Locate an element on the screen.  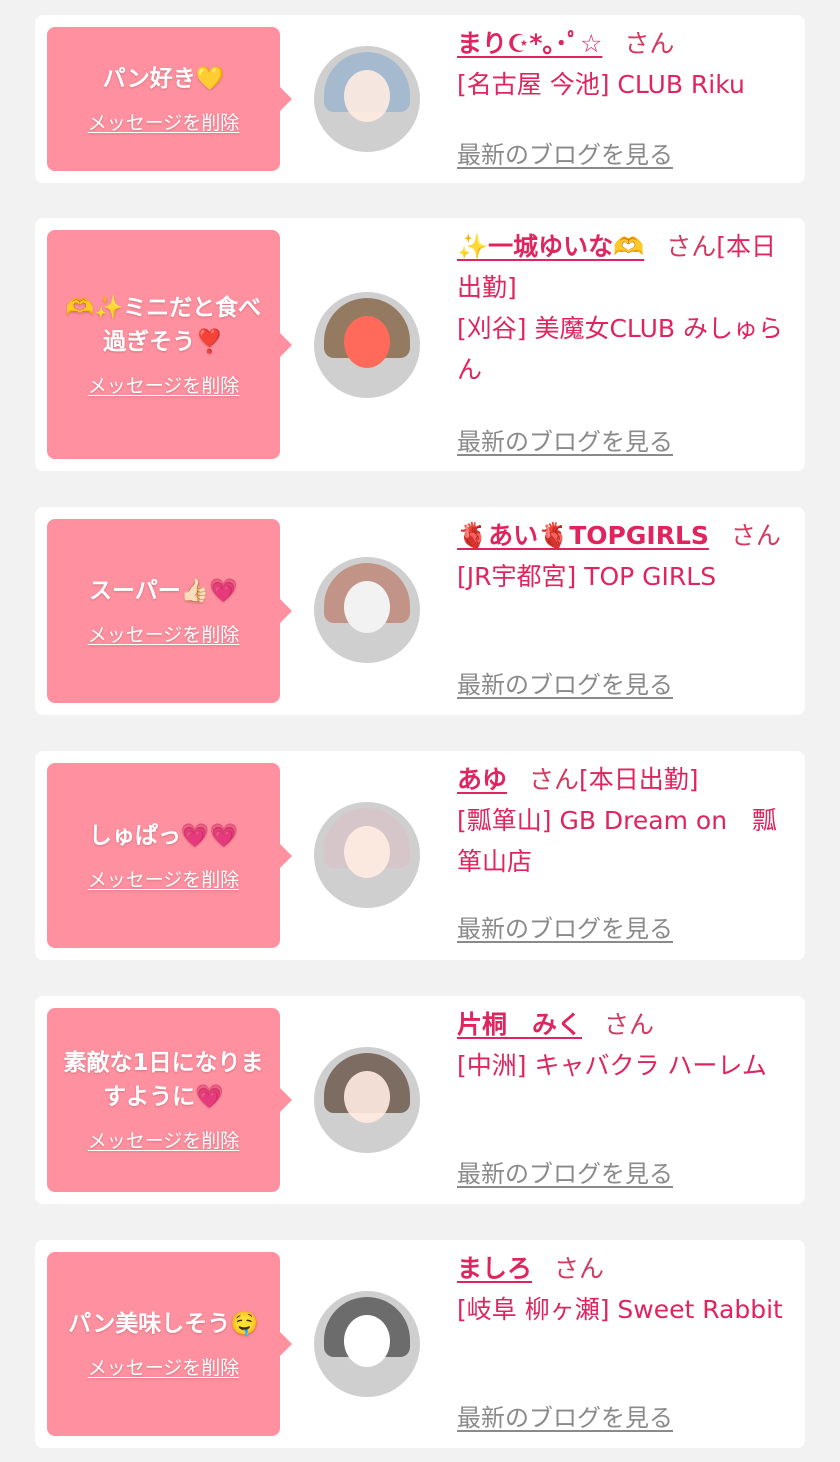
message-bubble: スーパー👍🏻💗 メッセージを削除 is located at coordinates (169, 611).